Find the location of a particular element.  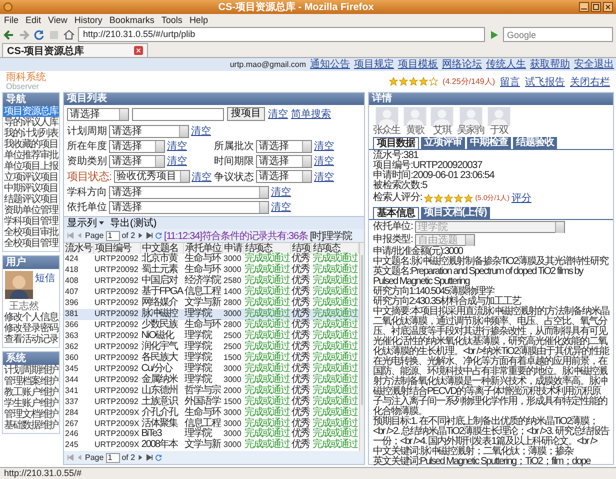

sidebar-item: 全校项目审批 is located at coordinates (31, 232).